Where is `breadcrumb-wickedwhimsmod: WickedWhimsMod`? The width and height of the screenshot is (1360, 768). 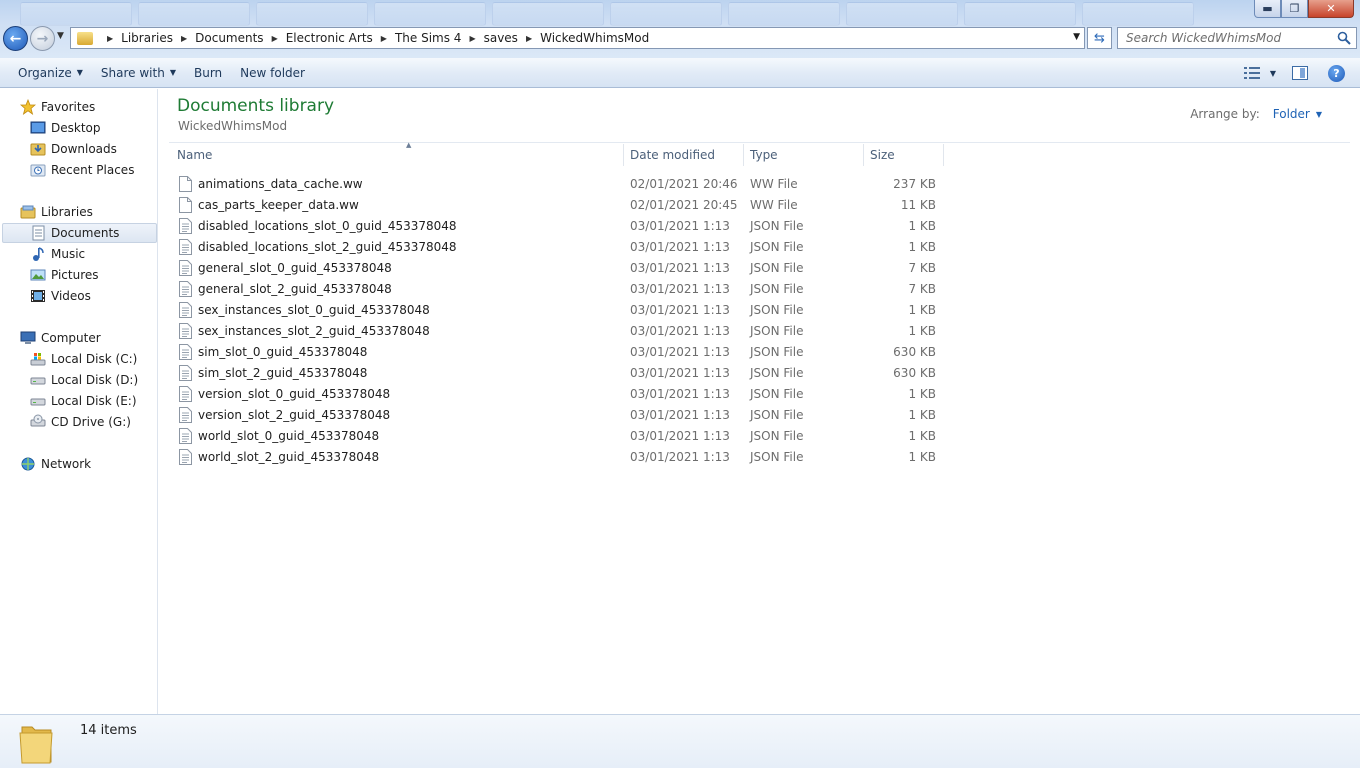 breadcrumb-wickedwhimsmod: WickedWhimsMod is located at coordinates (594, 38).